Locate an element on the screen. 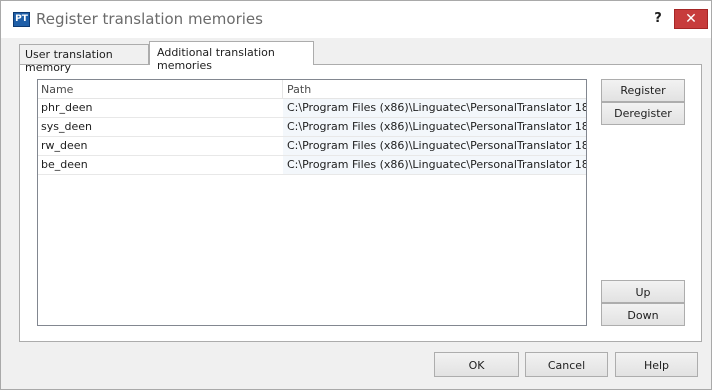 The width and height of the screenshot is (712, 390). close-button: ✕ is located at coordinates (691, 19).